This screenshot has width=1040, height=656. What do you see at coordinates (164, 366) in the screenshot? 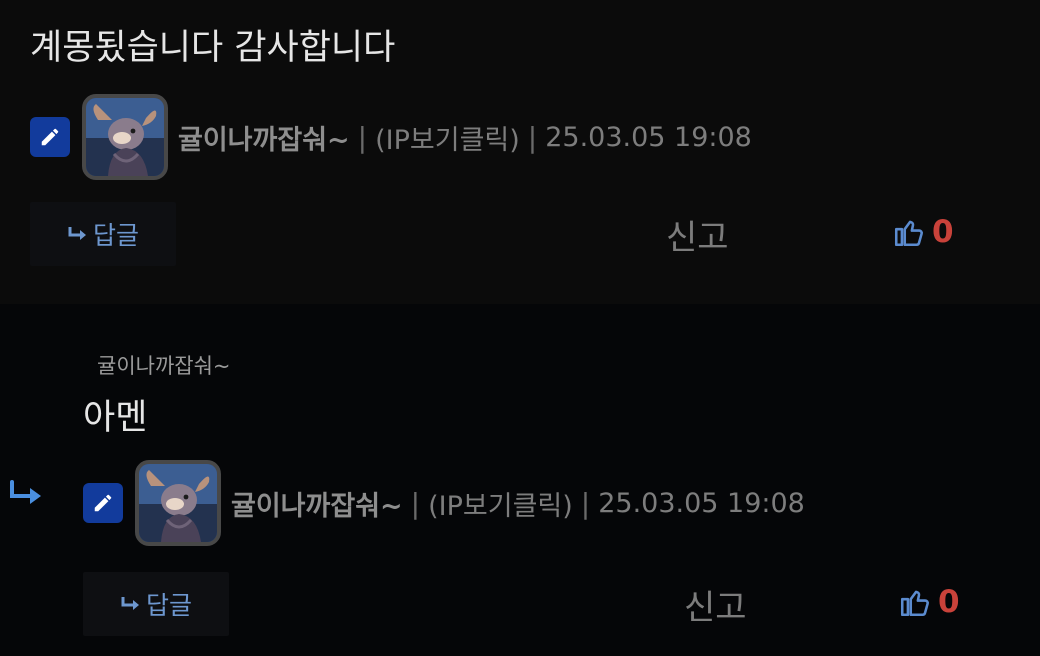
I see `reply-mention: 귤이나까잡숴~` at bounding box center [164, 366].